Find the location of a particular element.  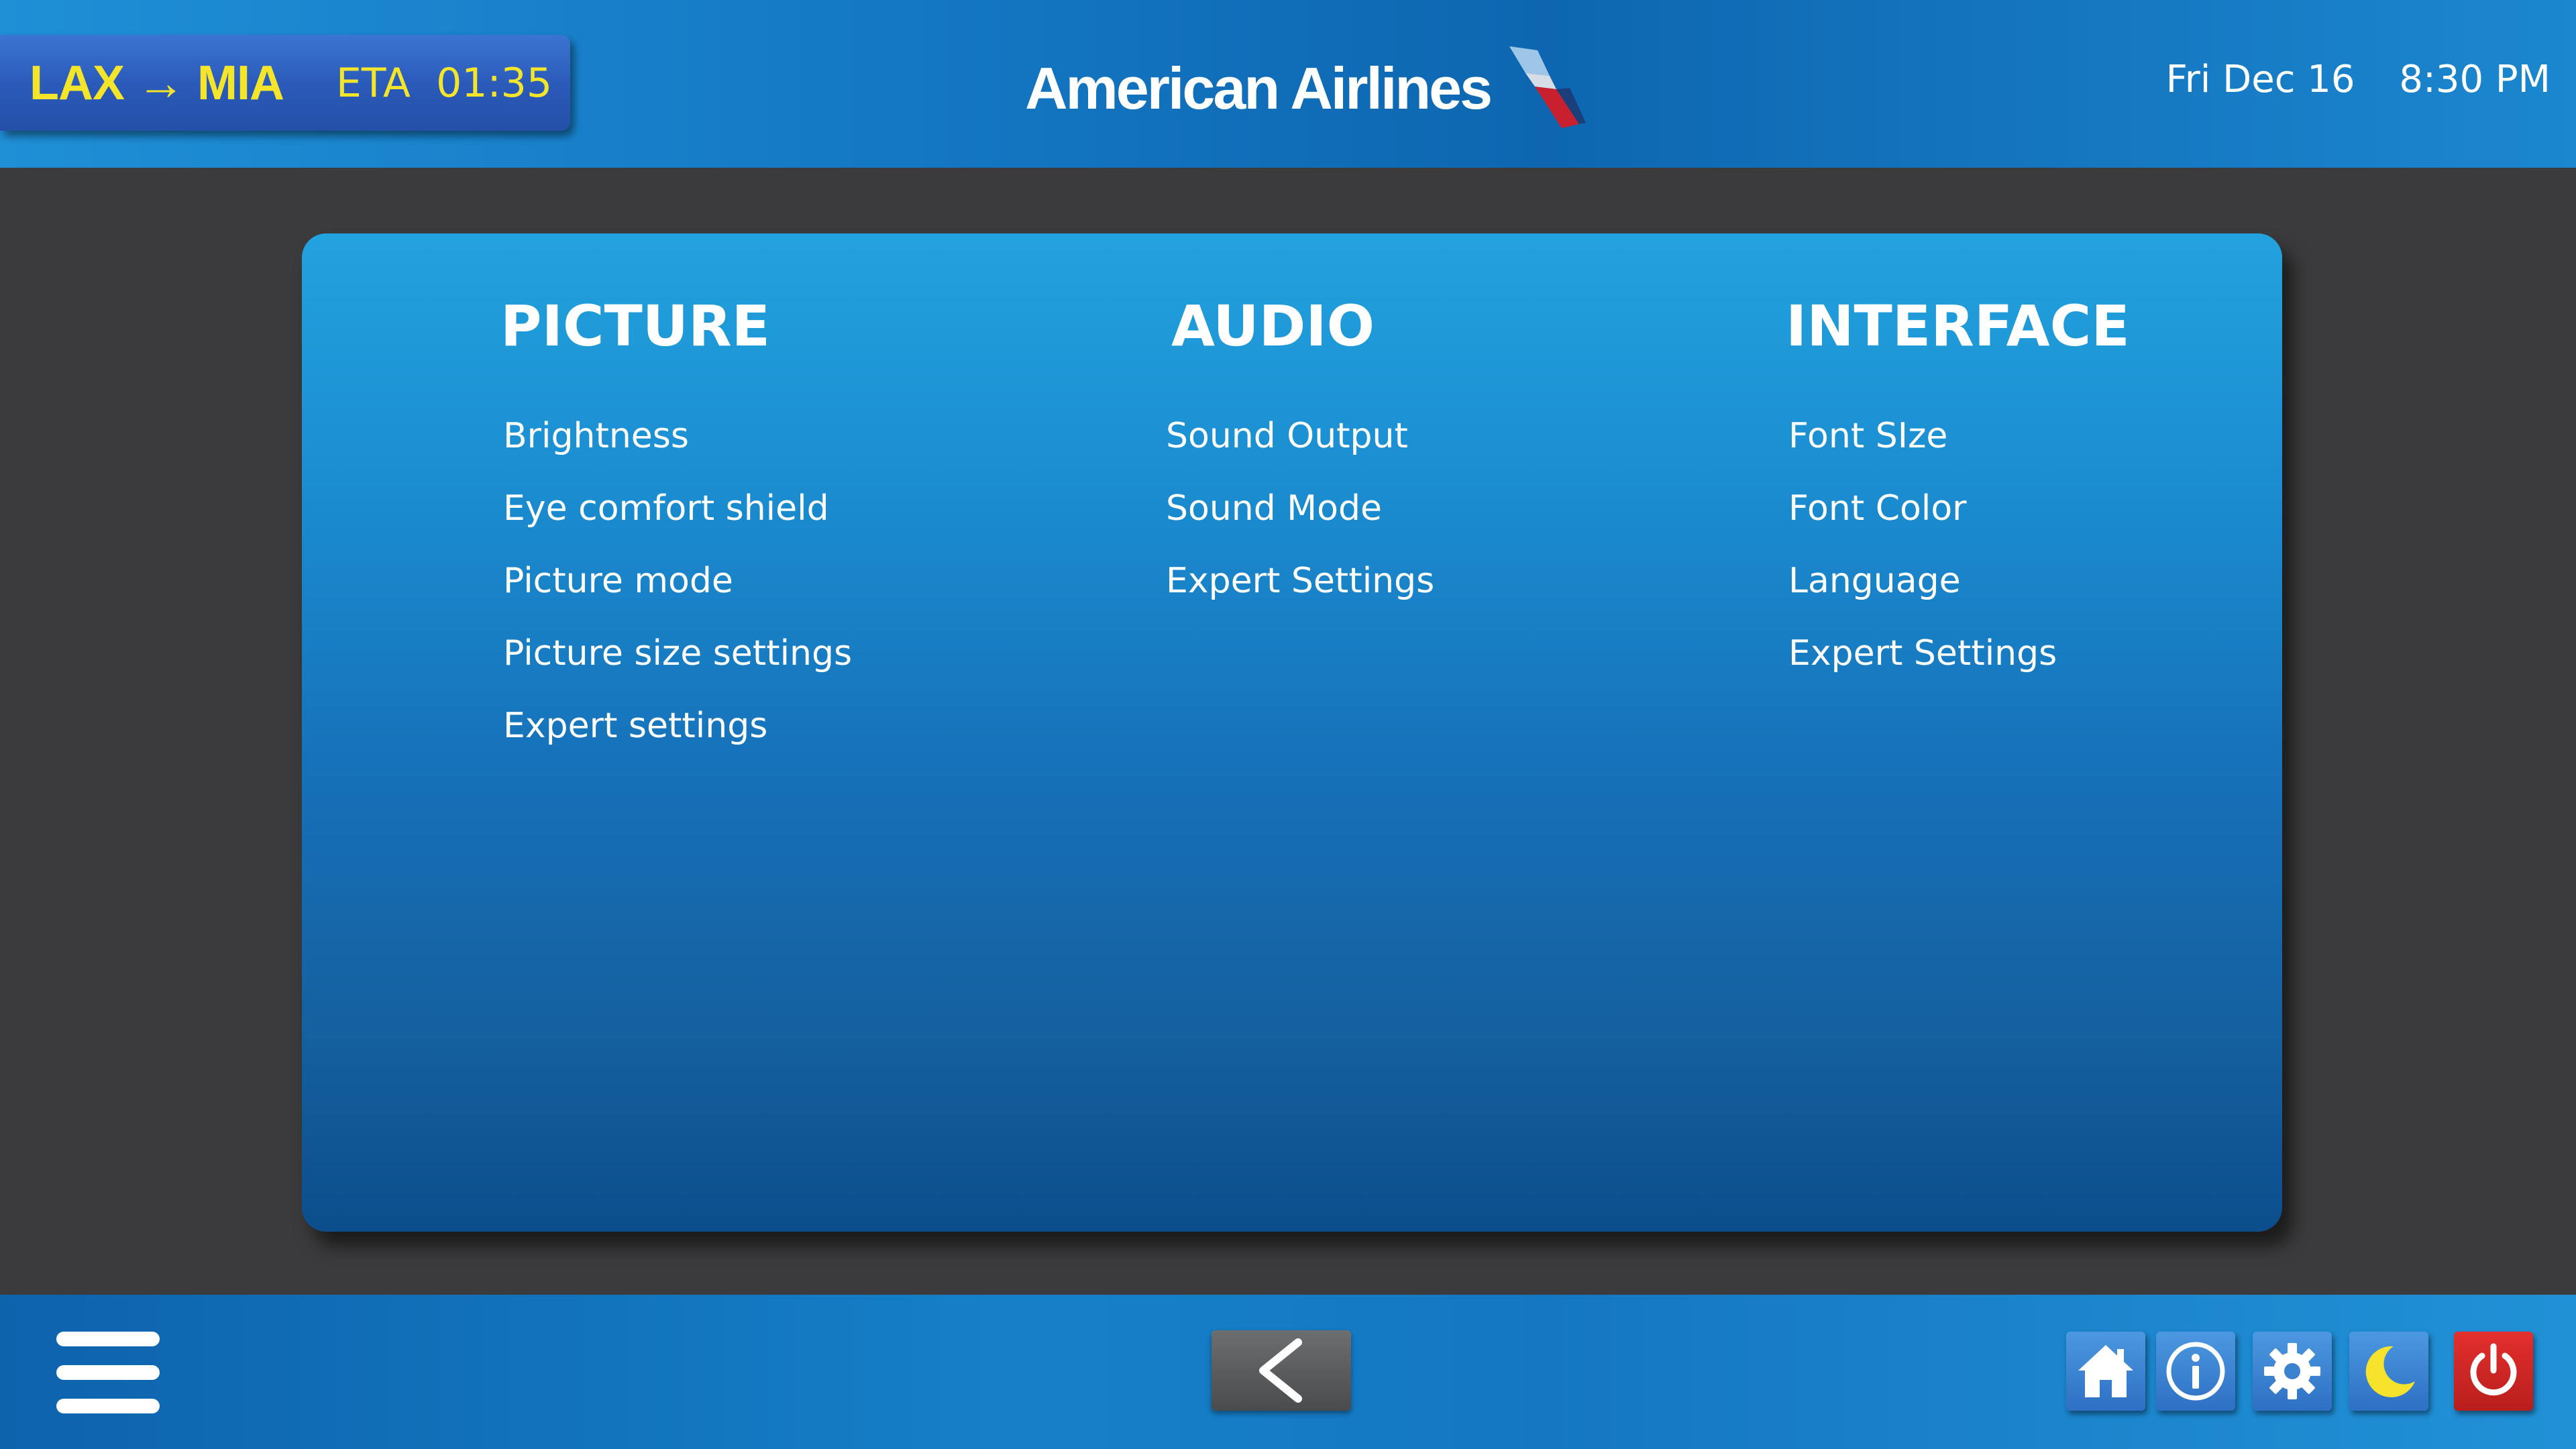

settings-button is located at coordinates (2292, 1371).